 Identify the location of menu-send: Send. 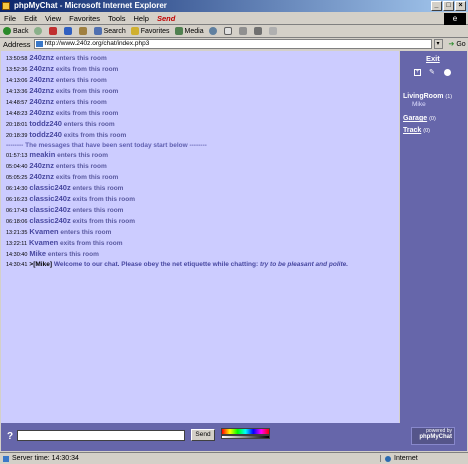
(166, 18).